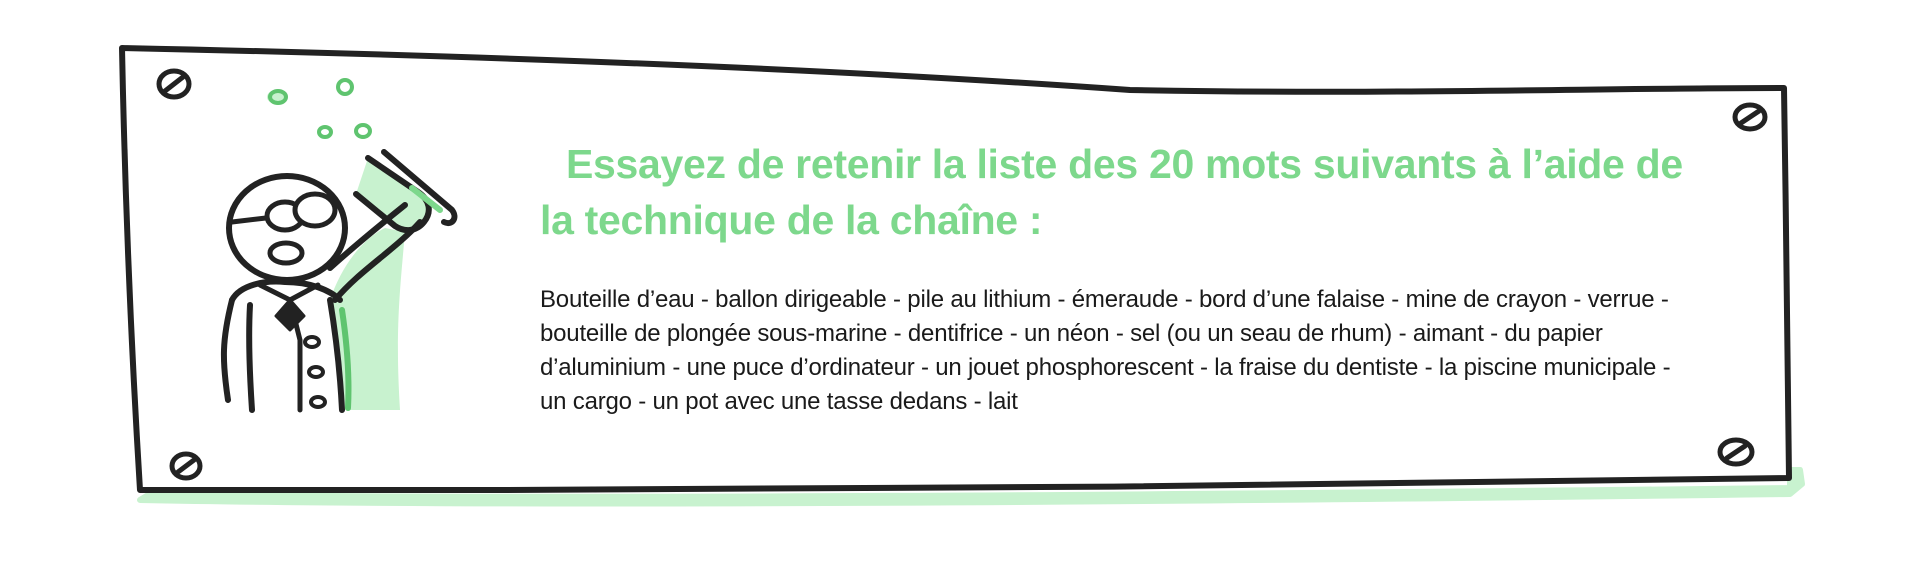  Describe the element at coordinates (339, 245) in the screenshot. I see `scientist-with-test-tube-icon` at that location.